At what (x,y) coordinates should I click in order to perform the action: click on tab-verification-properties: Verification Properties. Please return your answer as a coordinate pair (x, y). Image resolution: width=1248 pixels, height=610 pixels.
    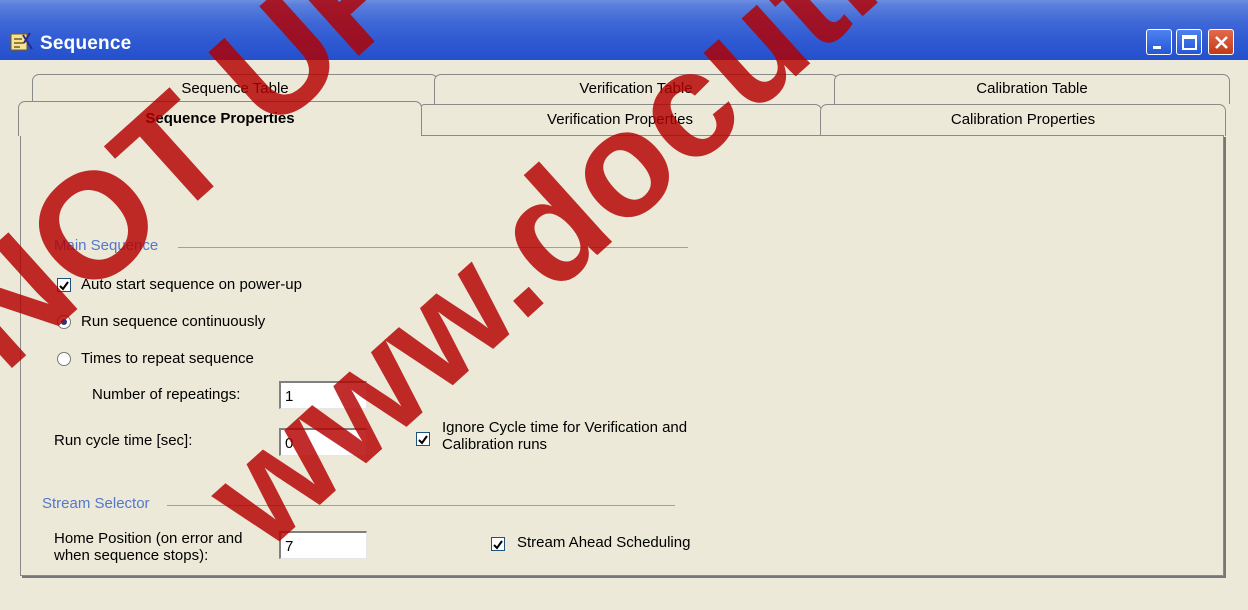
    Looking at the image, I should click on (620, 120).